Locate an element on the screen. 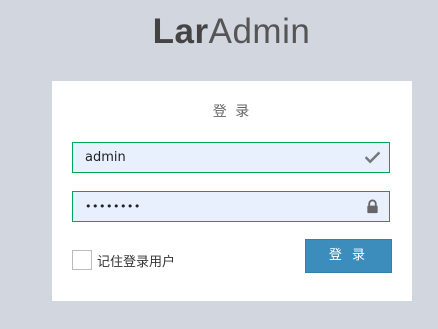  remember-checkbox is located at coordinates (82, 260).